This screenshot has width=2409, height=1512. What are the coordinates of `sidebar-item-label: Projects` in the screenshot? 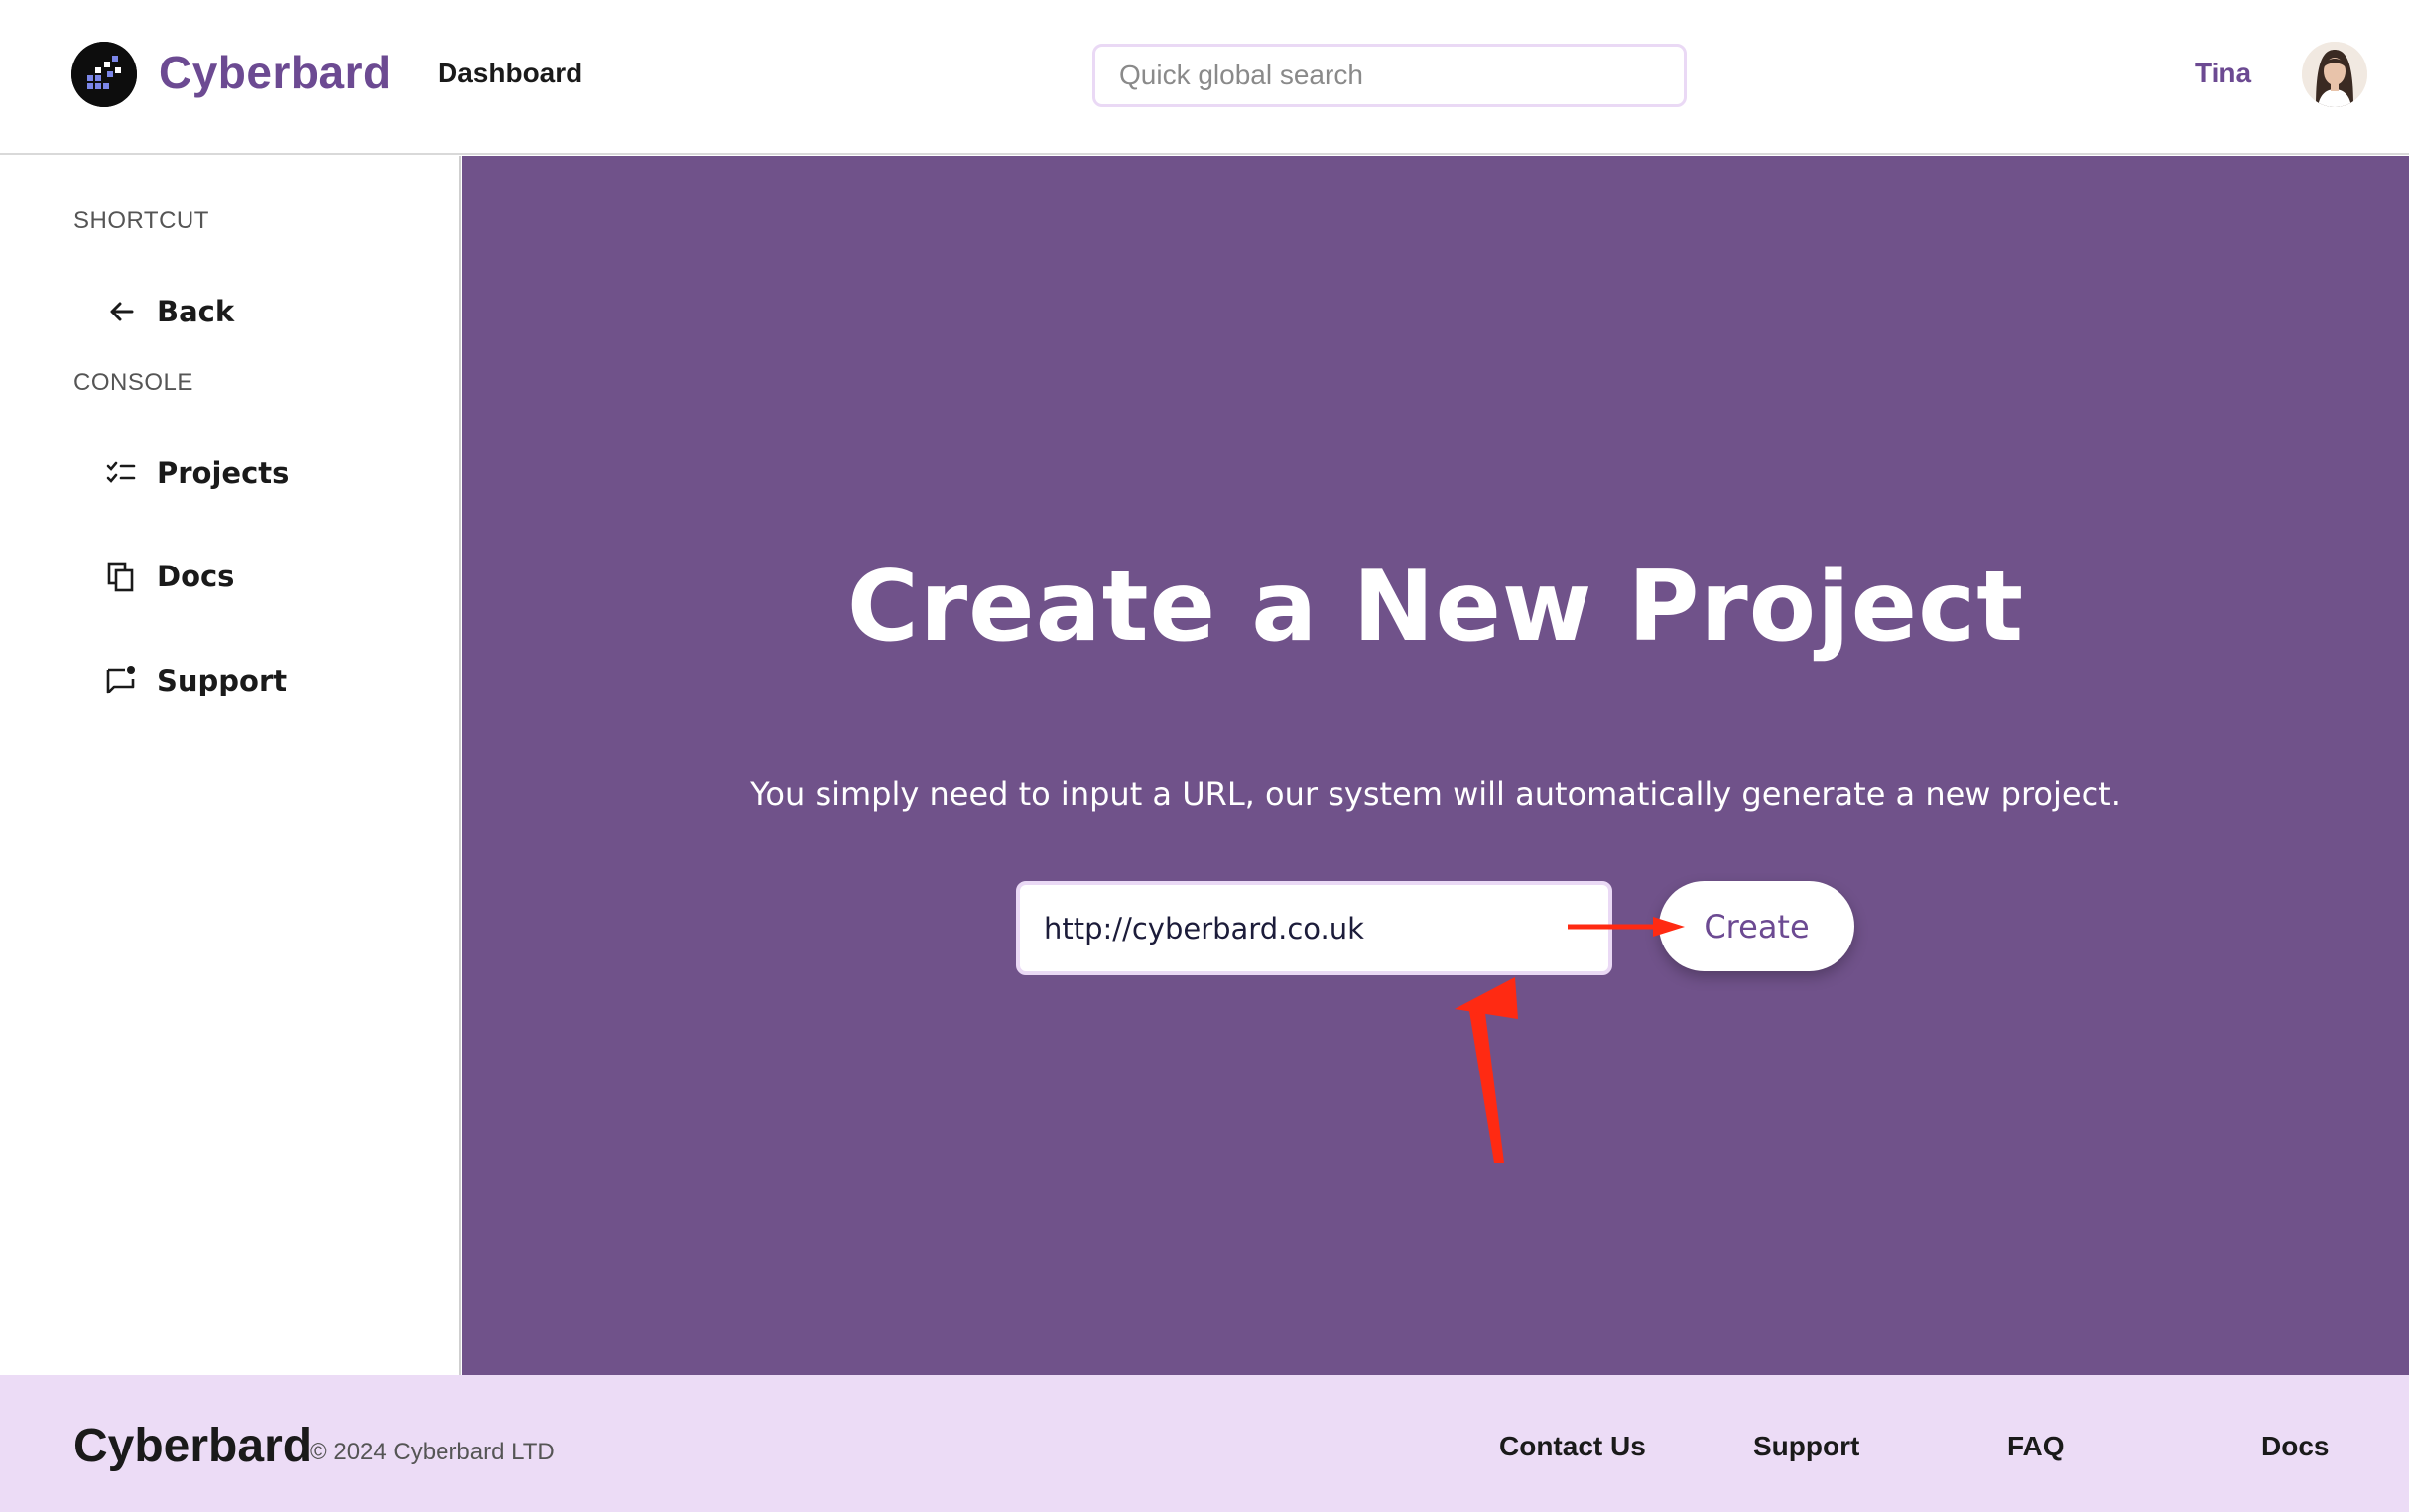 It's located at (223, 473).